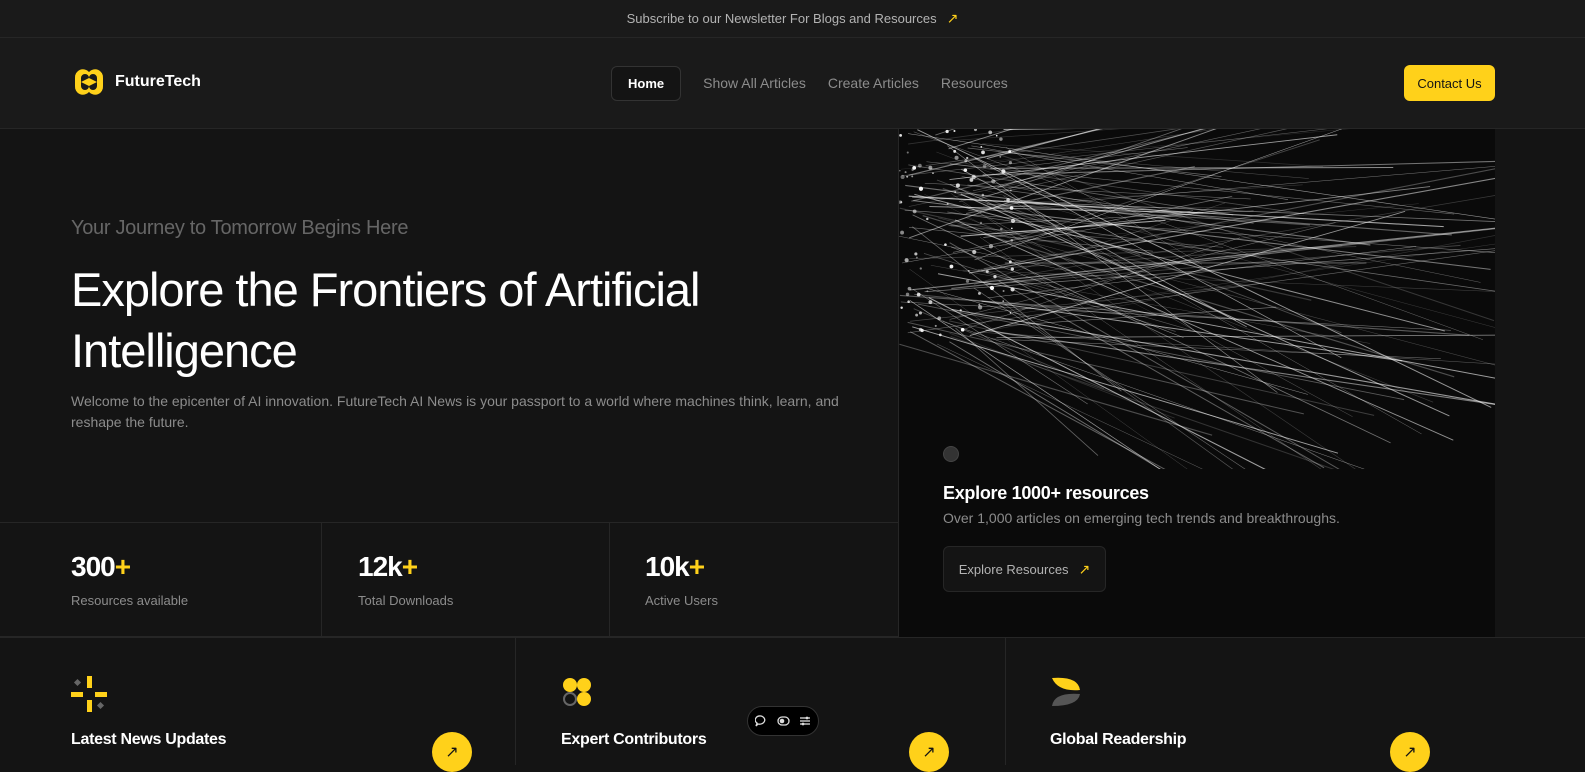 Image resolution: width=1585 pixels, height=772 pixels. I want to click on floating-toolbar, so click(783, 721).